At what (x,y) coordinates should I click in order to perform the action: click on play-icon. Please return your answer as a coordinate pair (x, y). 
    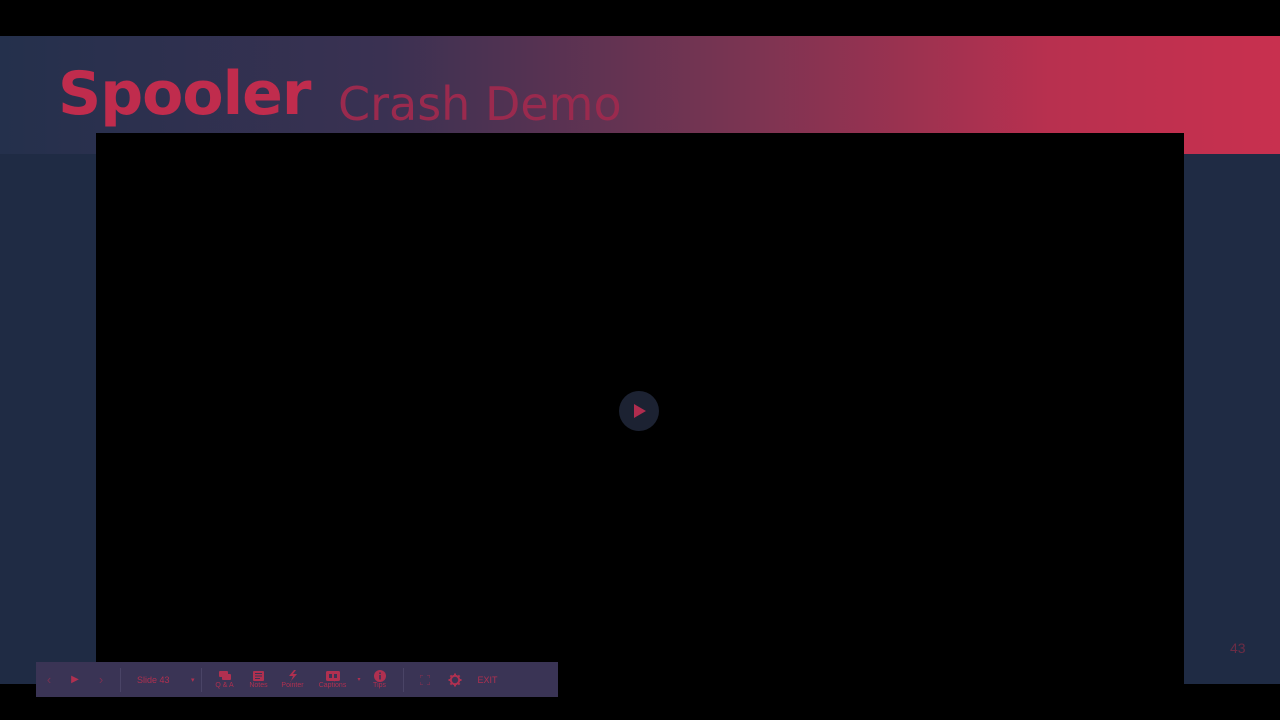
    Looking at the image, I should click on (640, 411).